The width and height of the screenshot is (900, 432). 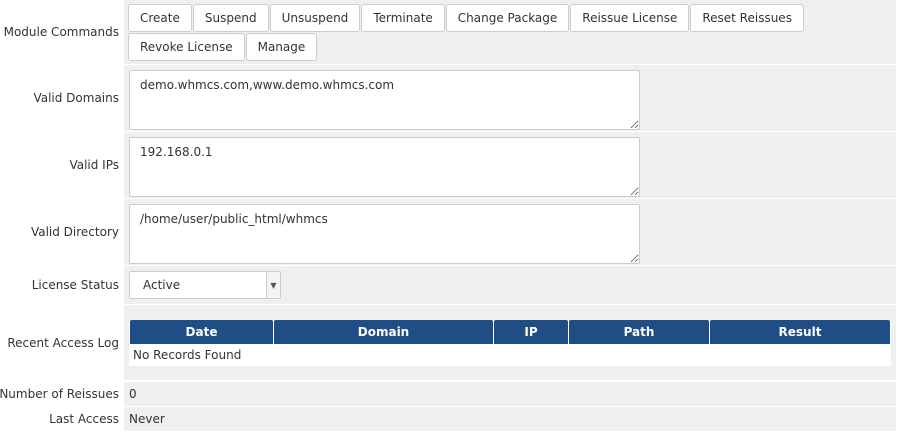 I want to click on module-commands-label: Module Commands, so click(x=62, y=32).